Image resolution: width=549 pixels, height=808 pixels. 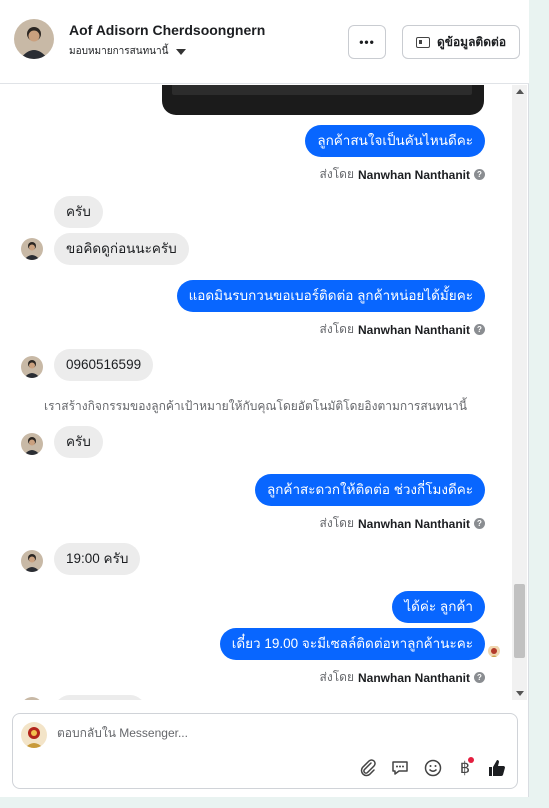 What do you see at coordinates (395, 141) in the screenshot?
I see `message-outgoing: ลูกค้าสนใจเป็นคันไหนดีคะ` at bounding box center [395, 141].